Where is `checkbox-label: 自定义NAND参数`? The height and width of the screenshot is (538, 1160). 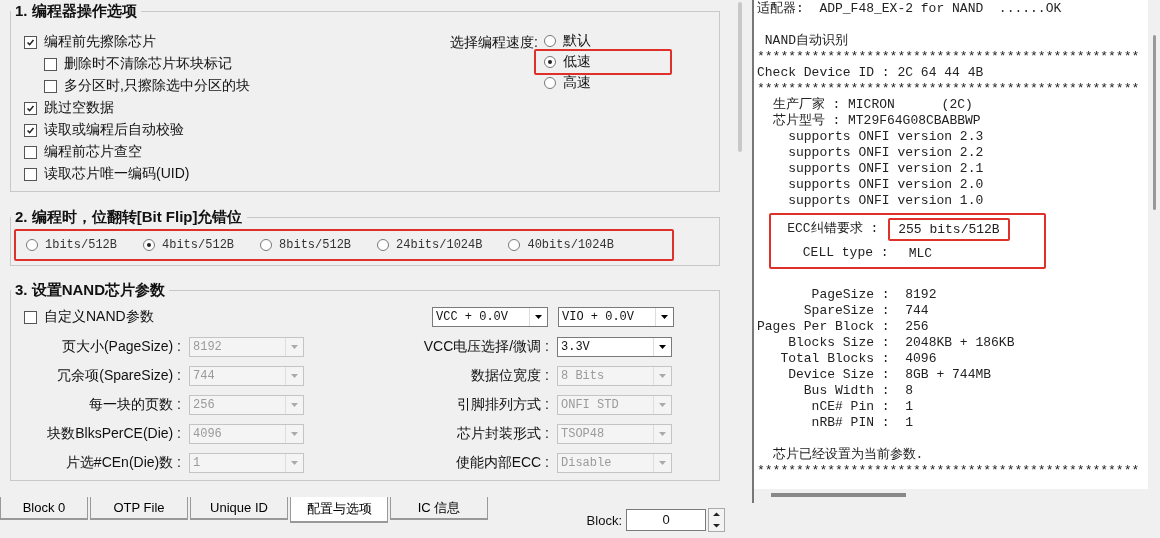
checkbox-label: 自定义NAND参数 is located at coordinates (99, 317).